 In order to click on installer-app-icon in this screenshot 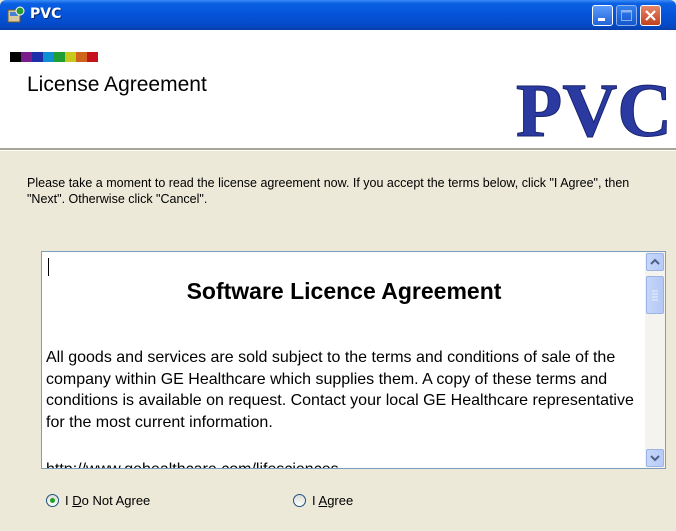, I will do `click(16, 14)`.